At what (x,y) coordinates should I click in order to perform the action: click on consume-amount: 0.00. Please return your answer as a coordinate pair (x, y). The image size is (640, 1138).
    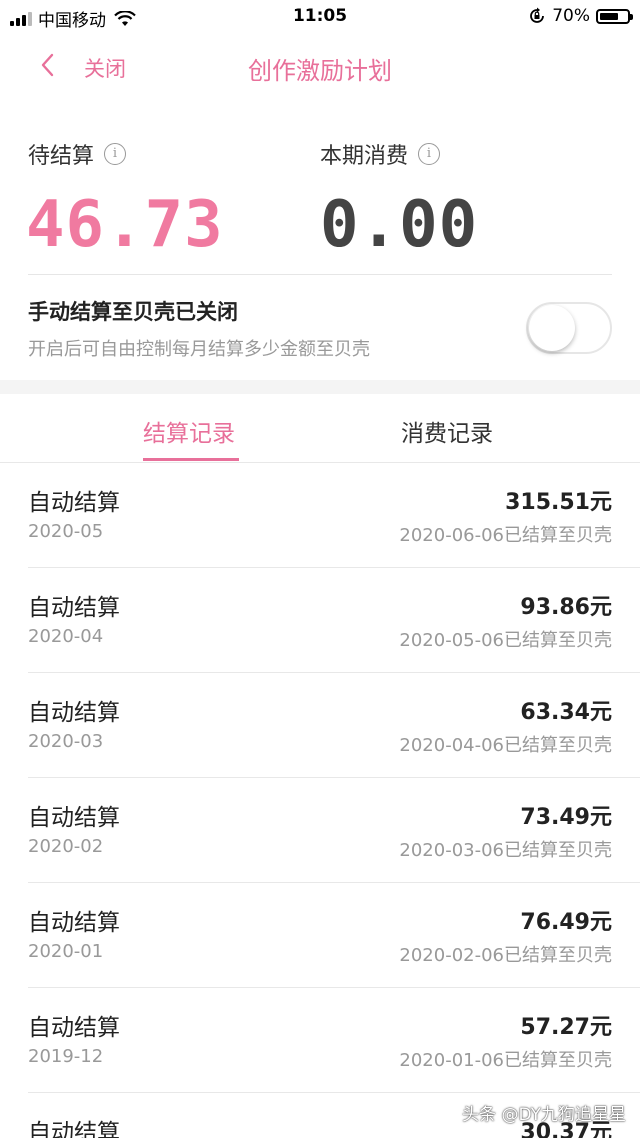
    Looking at the image, I should click on (399, 225).